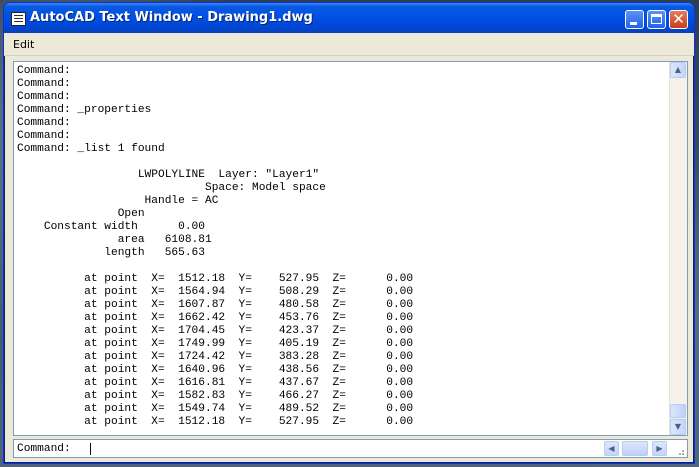 Image resolution: width=699 pixels, height=467 pixels. What do you see at coordinates (91, 149) in the screenshot?
I see `history-line: Command: _list 1 found` at bounding box center [91, 149].